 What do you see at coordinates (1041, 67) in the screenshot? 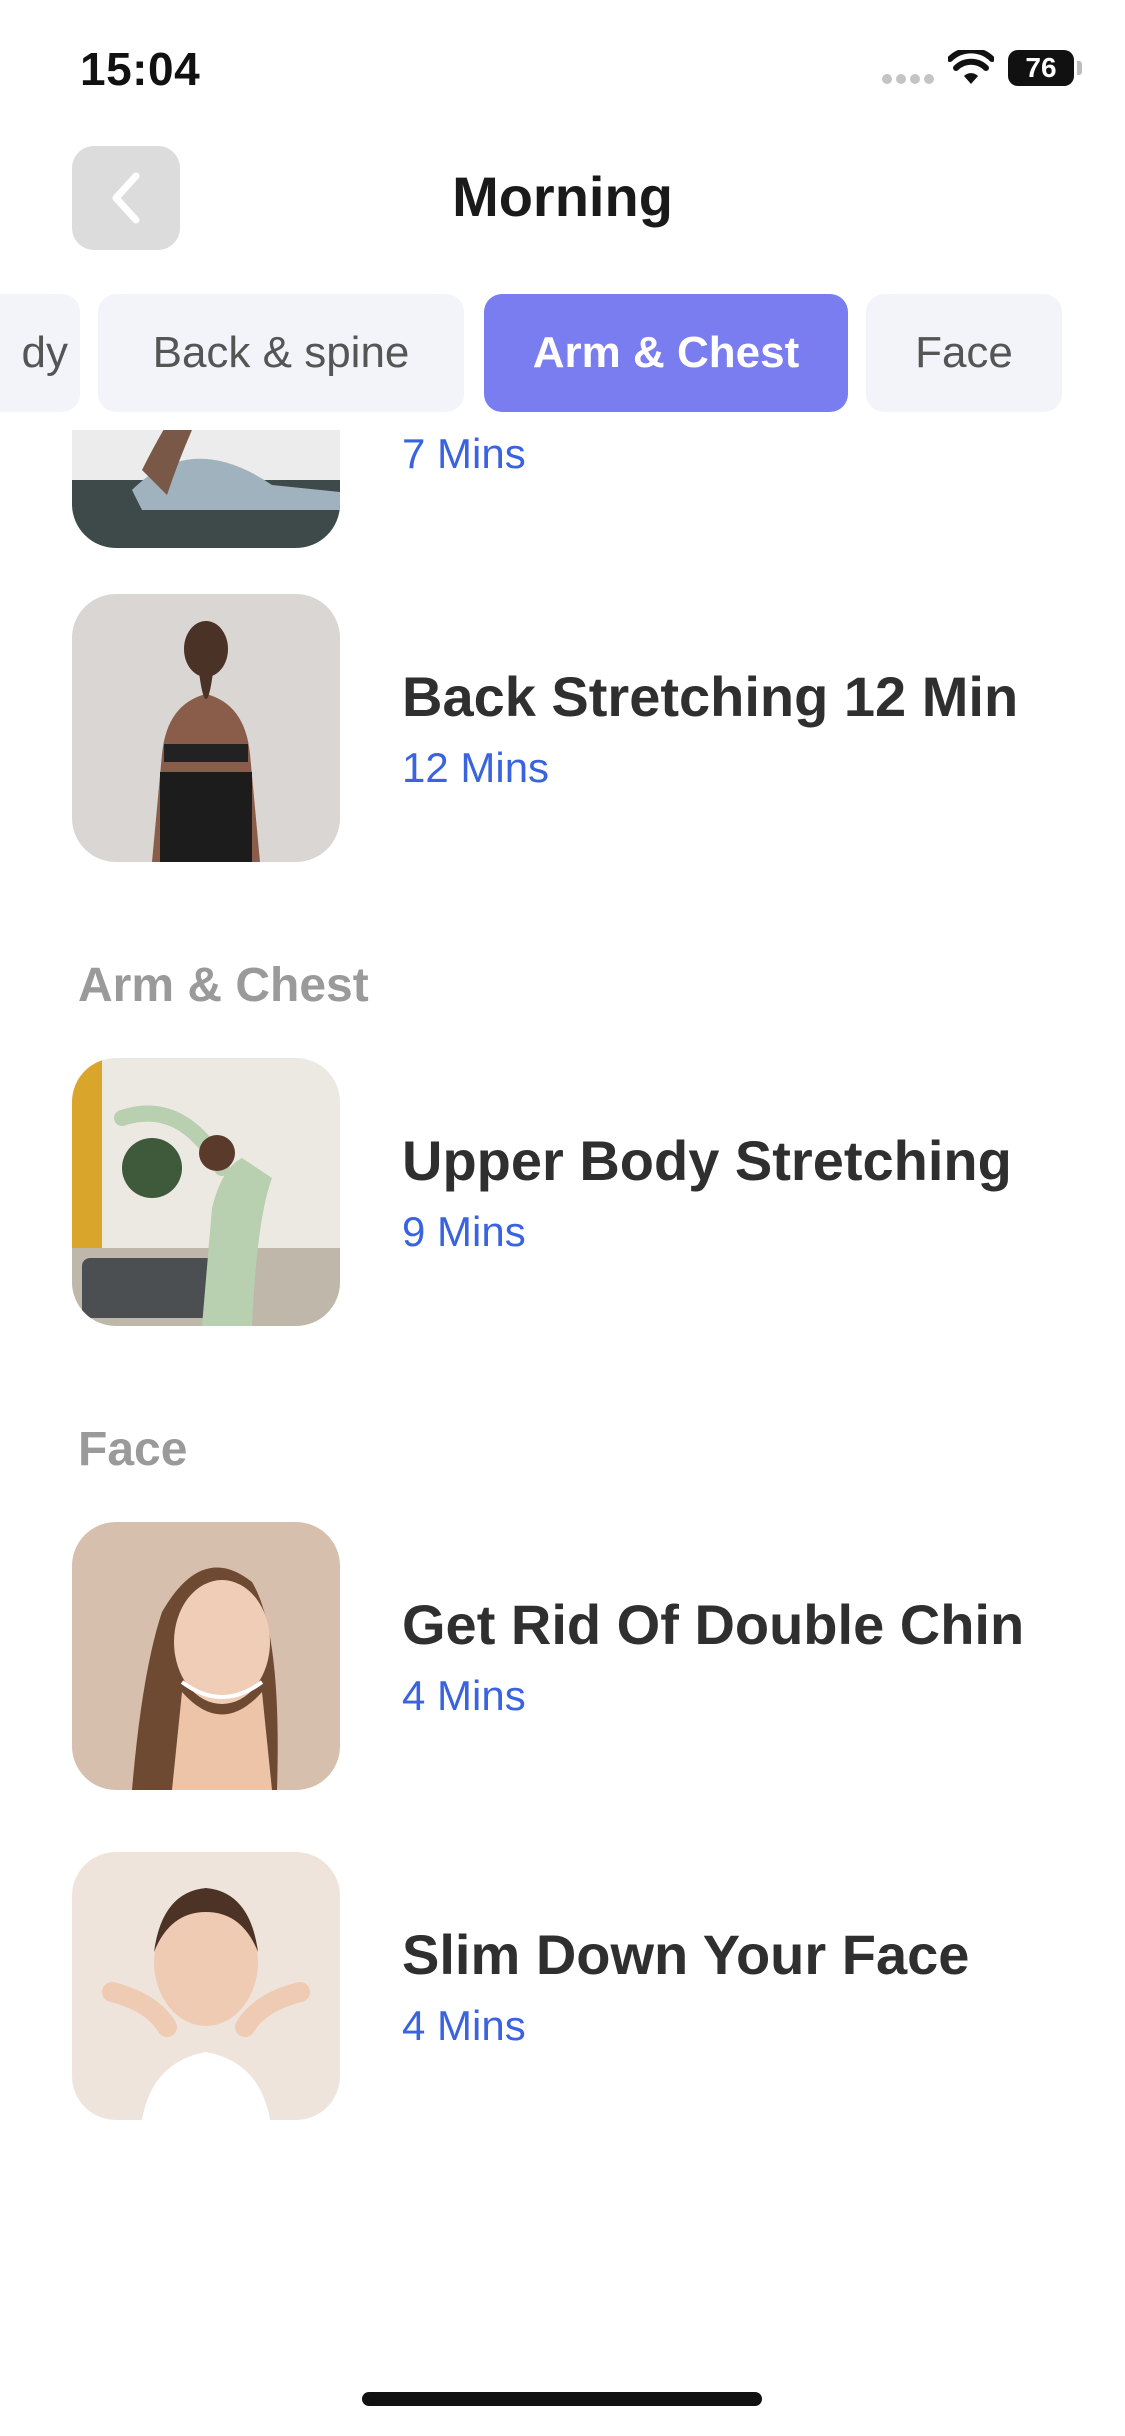
I see `battery-level: 76` at bounding box center [1041, 67].